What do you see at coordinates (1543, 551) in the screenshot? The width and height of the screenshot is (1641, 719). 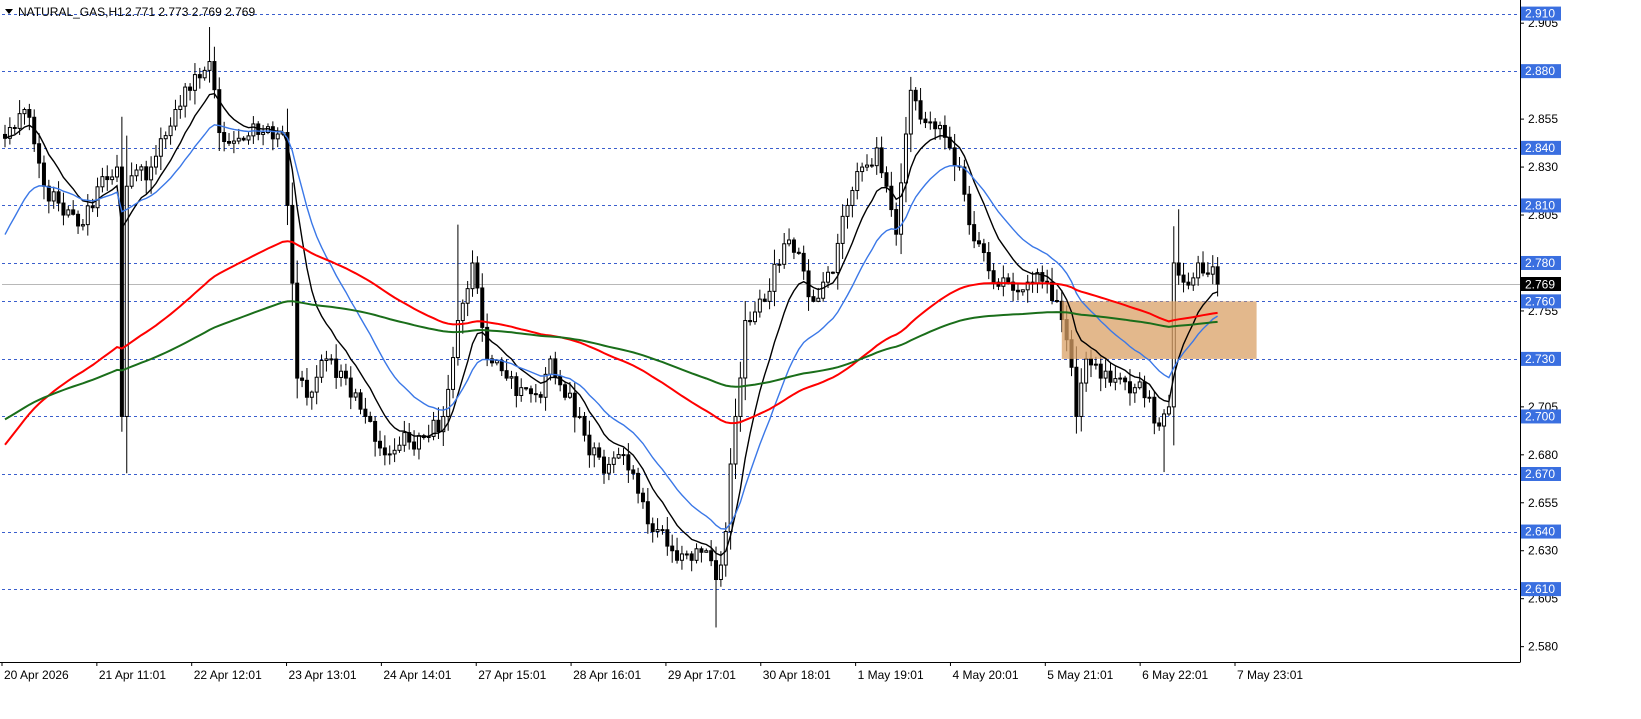 I see `y-tick-label: 2.630` at bounding box center [1543, 551].